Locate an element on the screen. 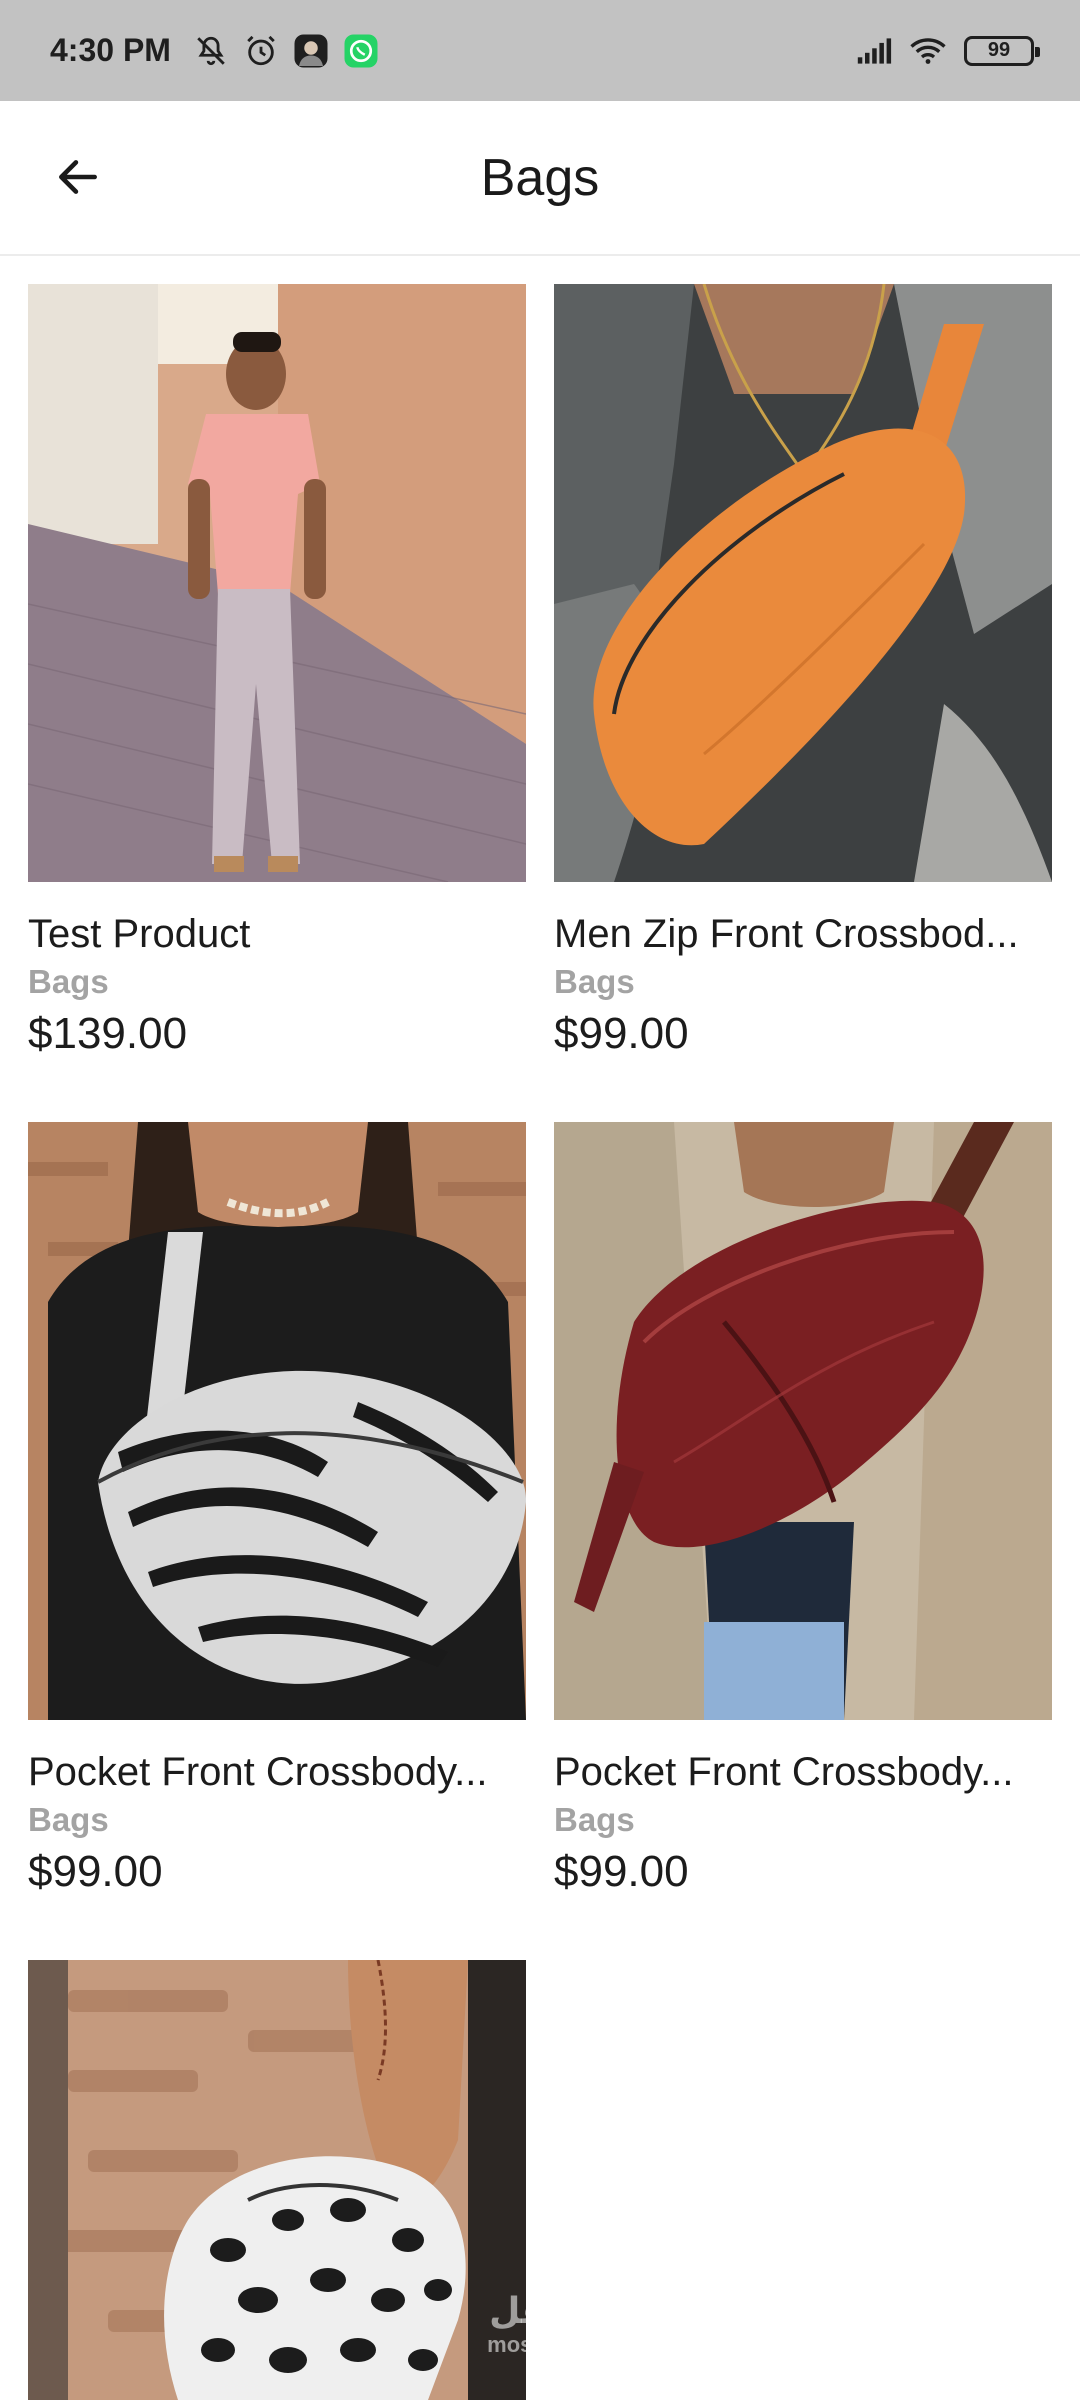 Image resolution: width=1080 pixels, height=2400 pixels. product-card: Men Zip Front Crossbod... Bags $99.00 is located at coordinates (803, 671).